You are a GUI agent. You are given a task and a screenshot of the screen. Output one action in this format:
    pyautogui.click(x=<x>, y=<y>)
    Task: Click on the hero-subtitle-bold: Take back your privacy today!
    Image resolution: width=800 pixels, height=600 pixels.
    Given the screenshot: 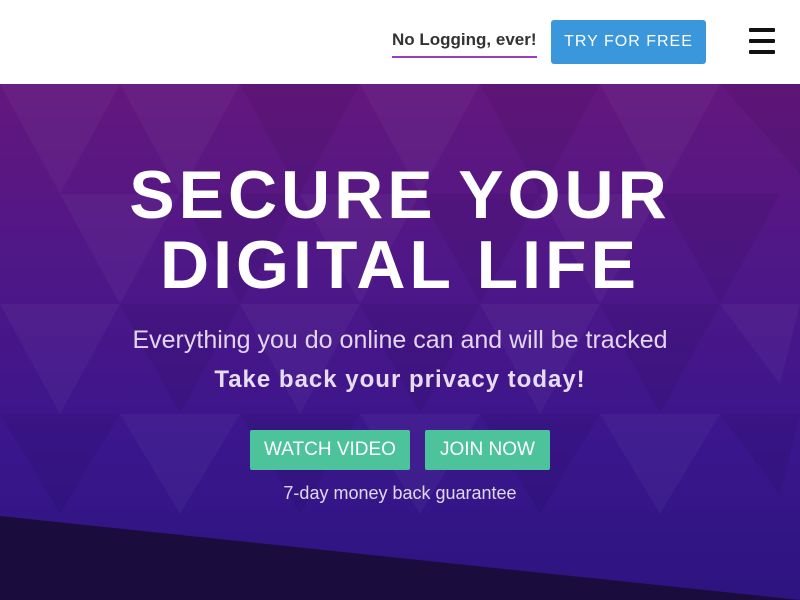 What is the action you would take?
    pyautogui.click(x=400, y=379)
    